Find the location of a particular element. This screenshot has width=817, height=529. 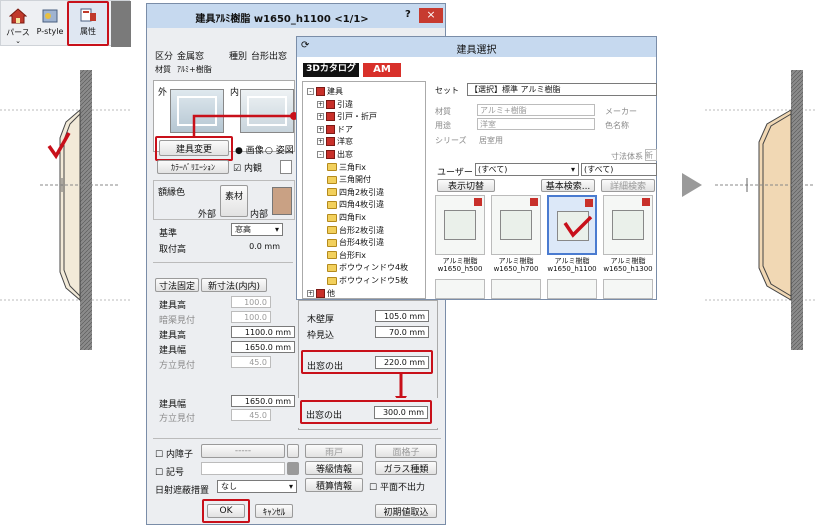

tree-item: + 洋窓 is located at coordinates (335, 141).